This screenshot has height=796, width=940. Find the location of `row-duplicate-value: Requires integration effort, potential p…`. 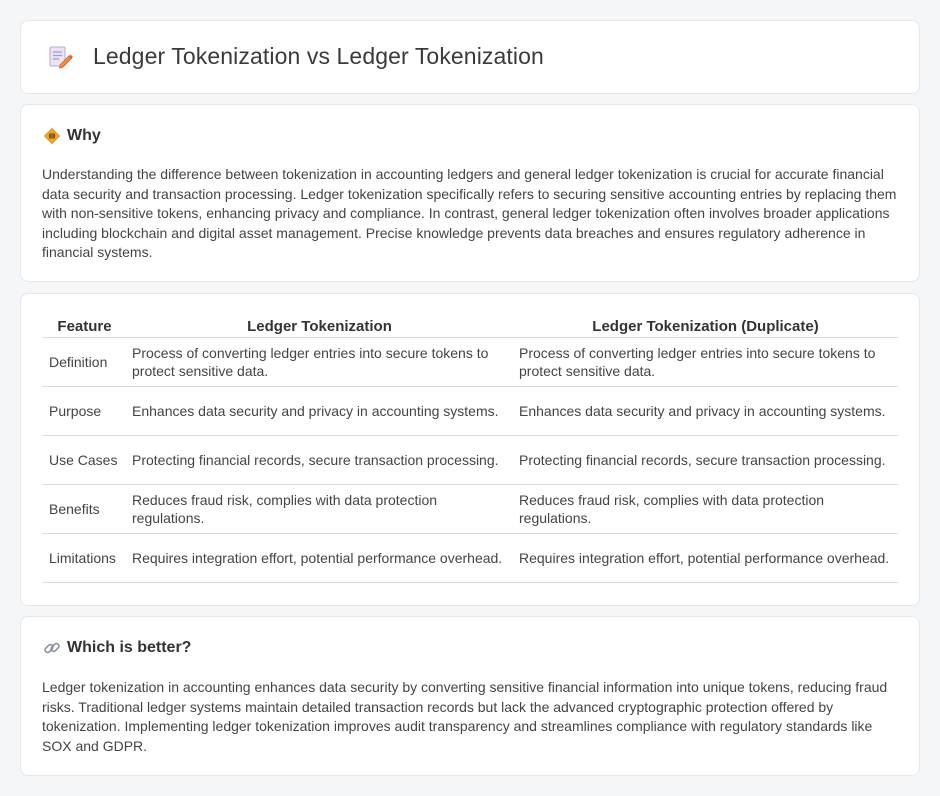

row-duplicate-value: Requires integration effort, potential p… is located at coordinates (705, 558).